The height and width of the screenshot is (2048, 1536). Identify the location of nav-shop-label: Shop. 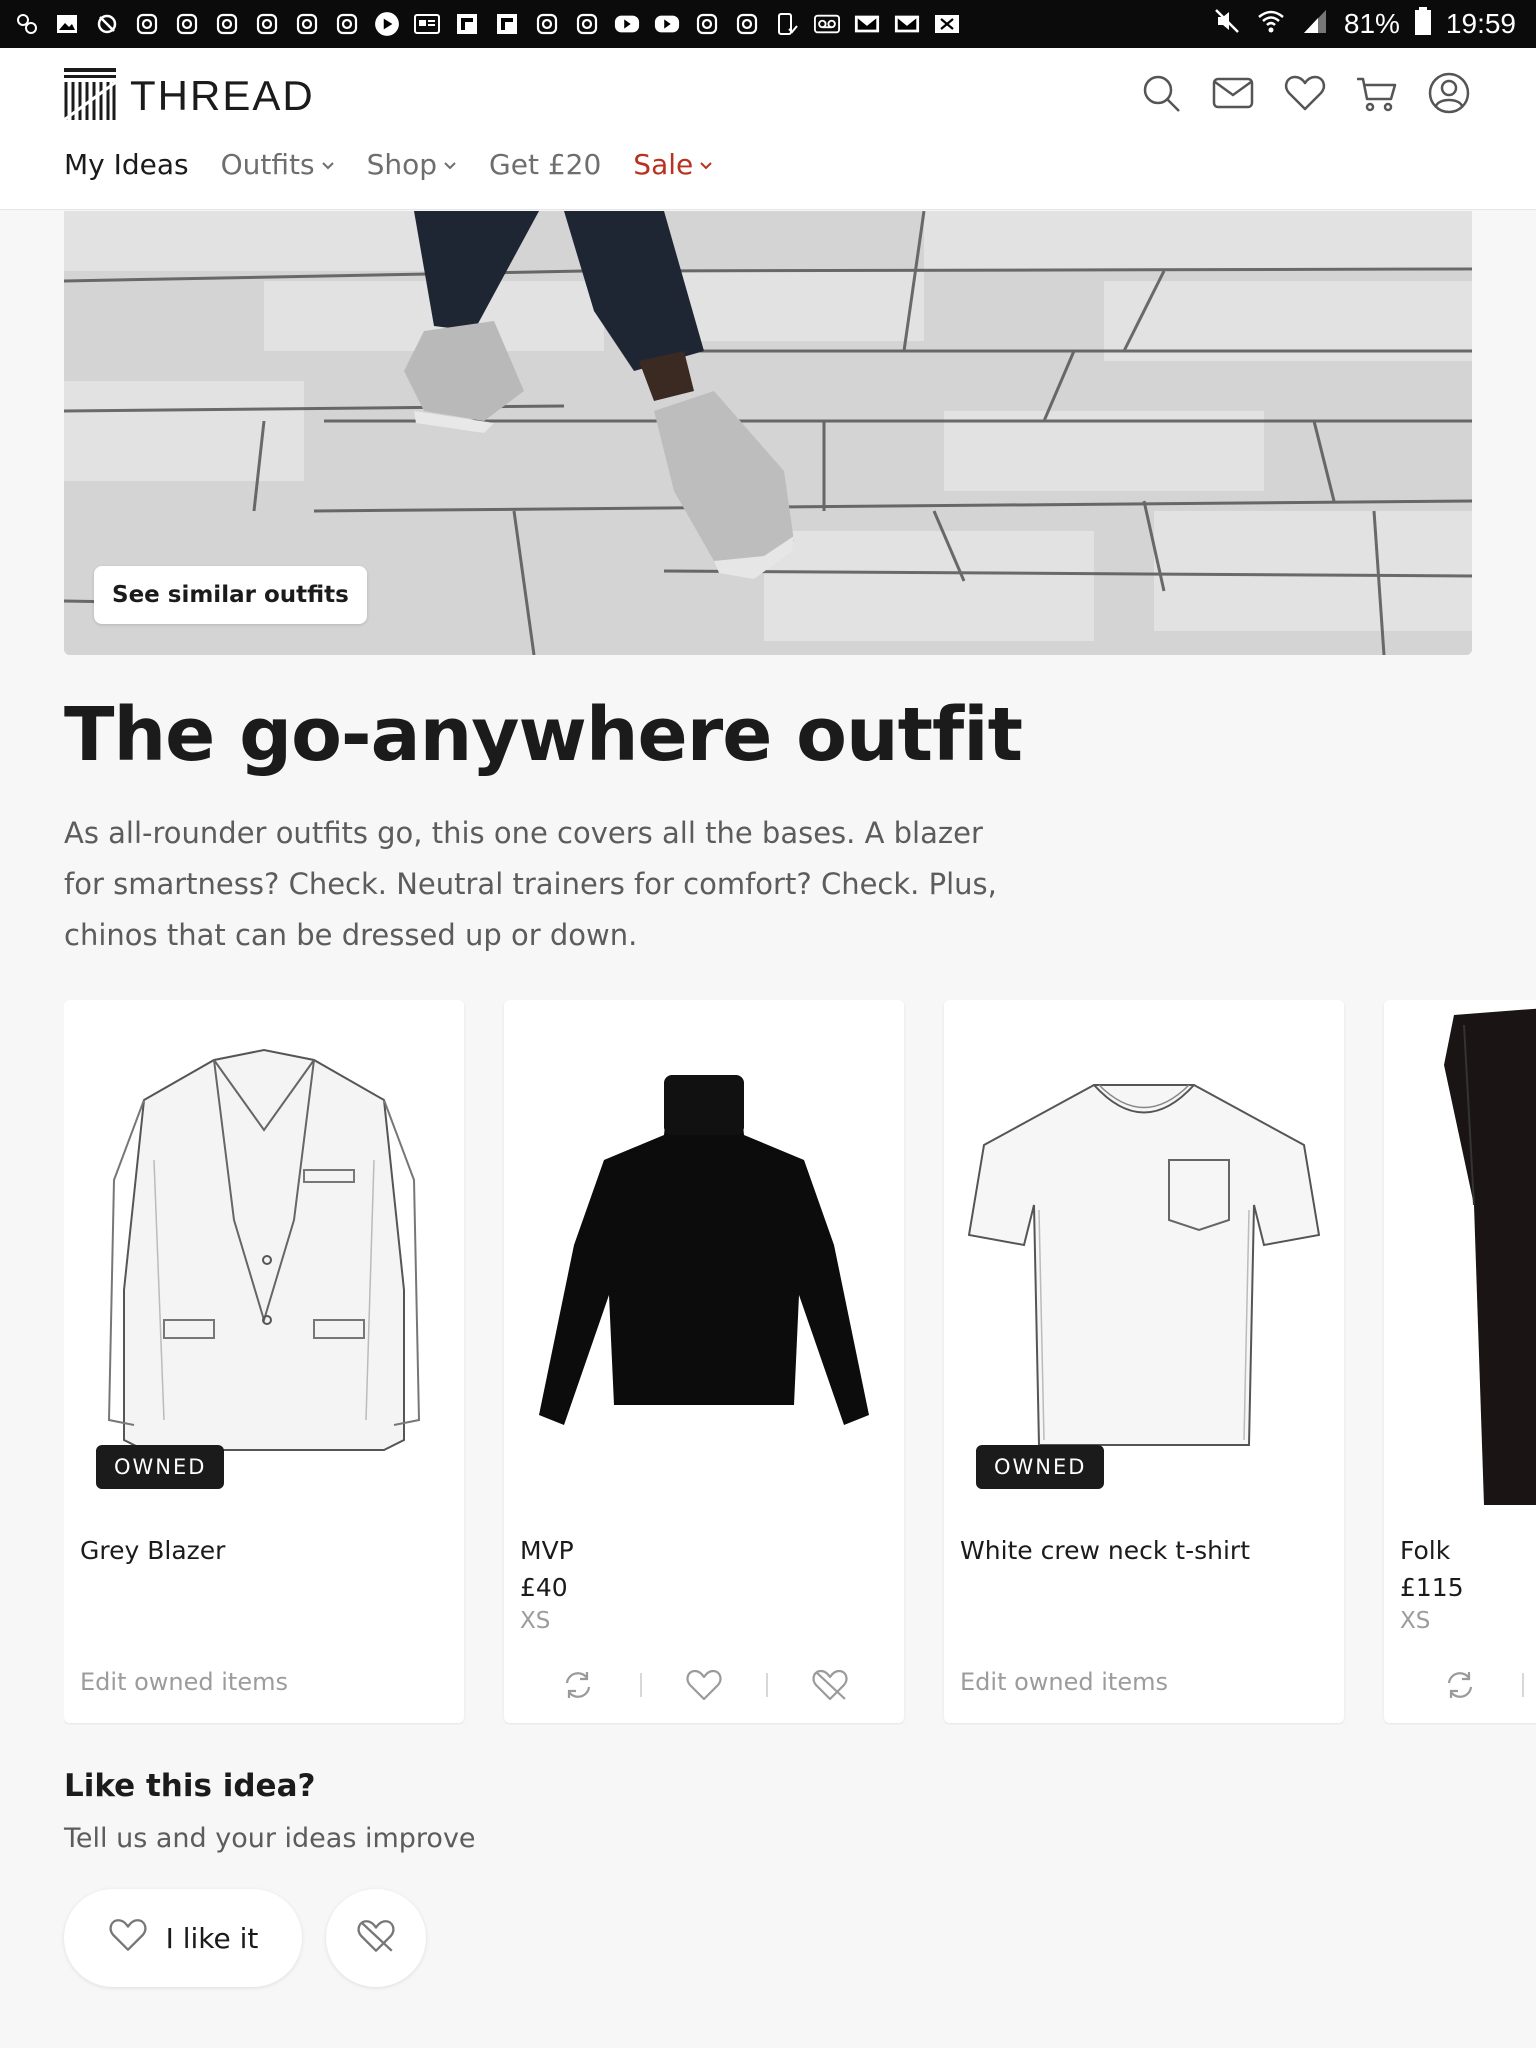
(402, 164).